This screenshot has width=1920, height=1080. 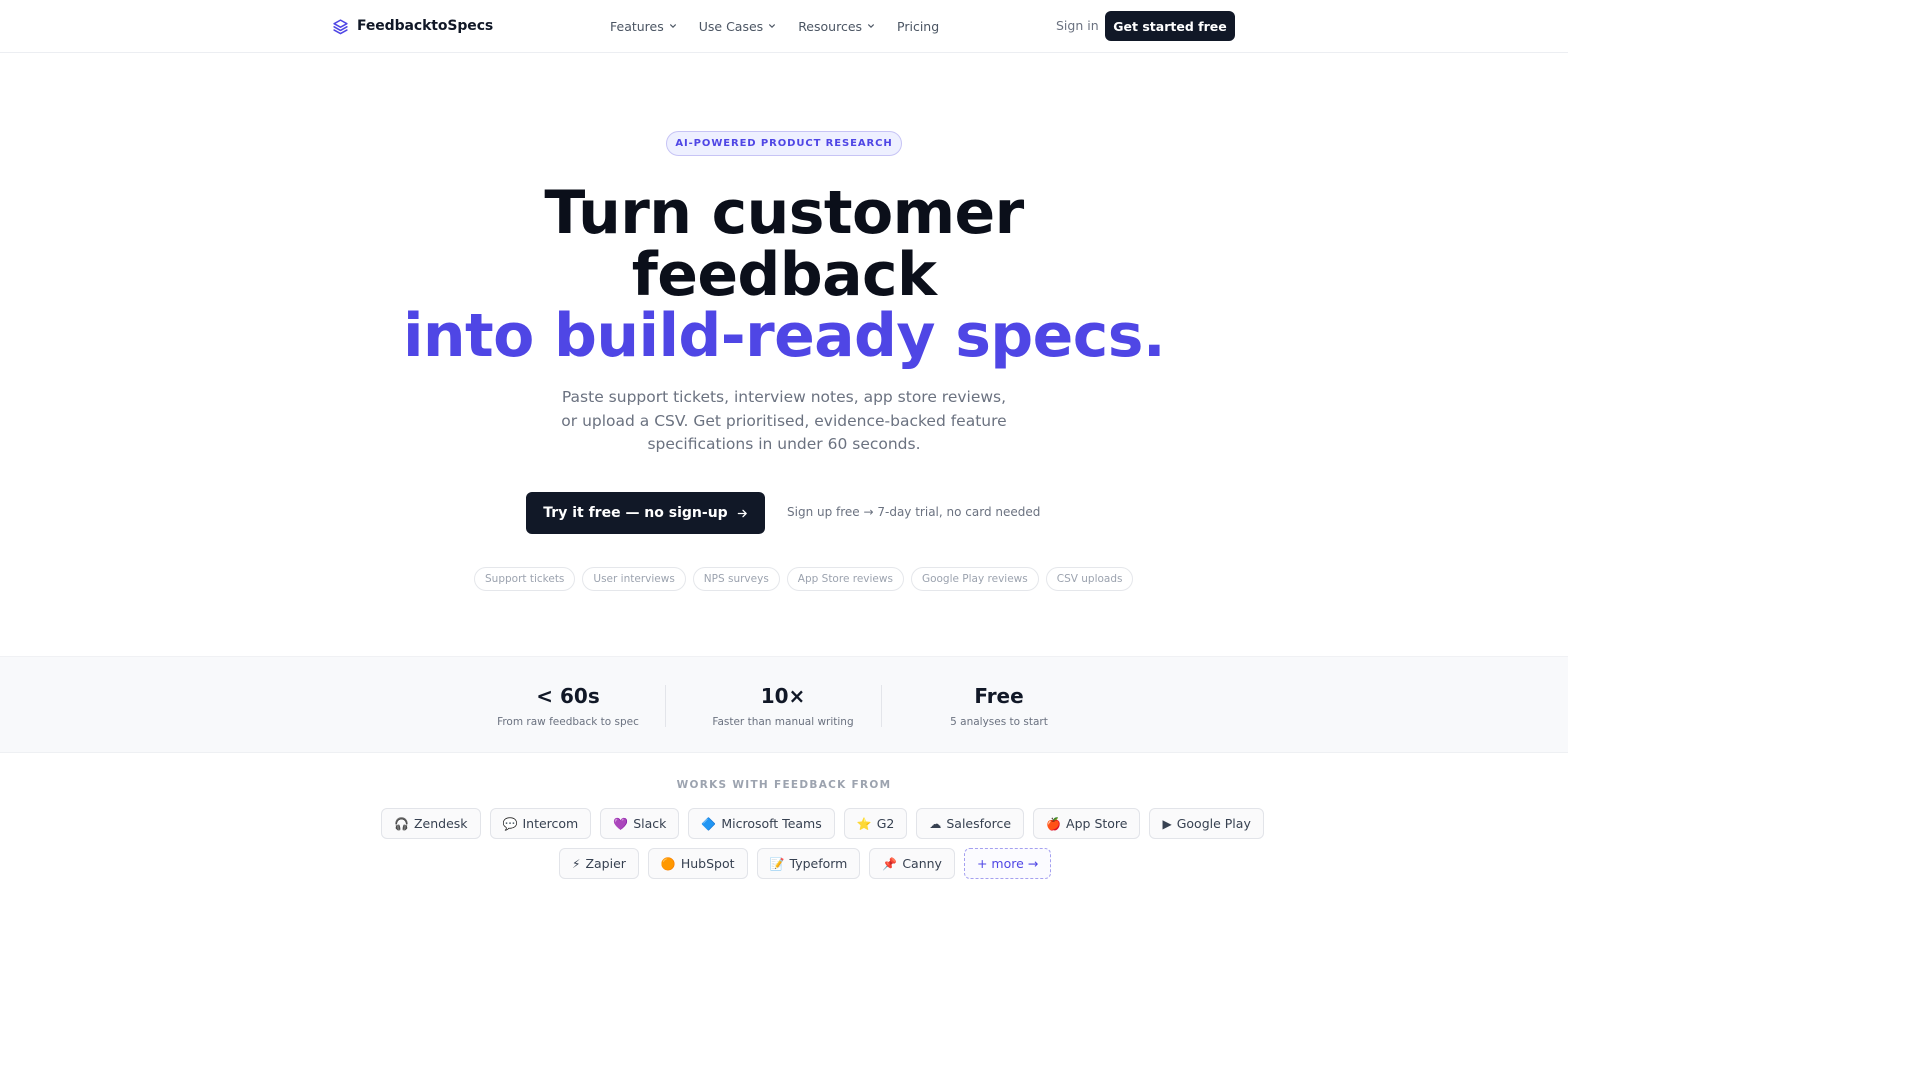 I want to click on blue-diamond-icon: 🔷, so click(x=709, y=823).